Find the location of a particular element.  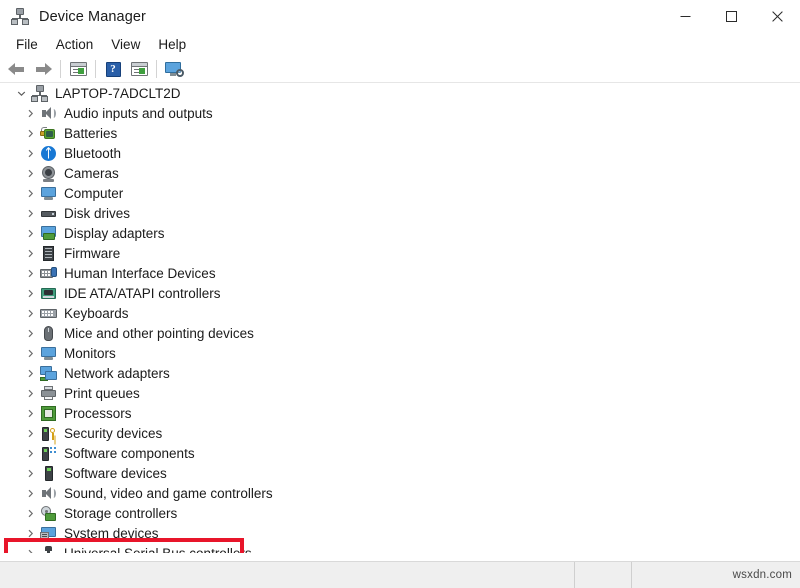

security-device-icon is located at coordinates (48, 433).